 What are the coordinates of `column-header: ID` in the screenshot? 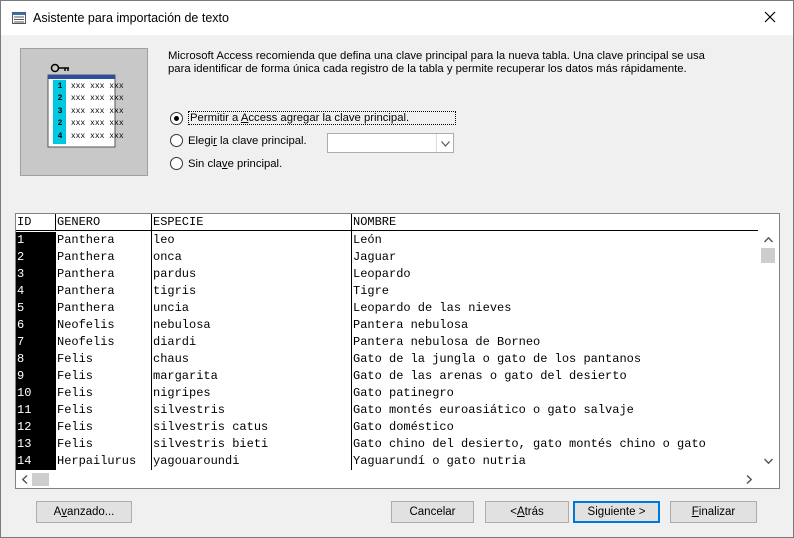 It's located at (36, 222).